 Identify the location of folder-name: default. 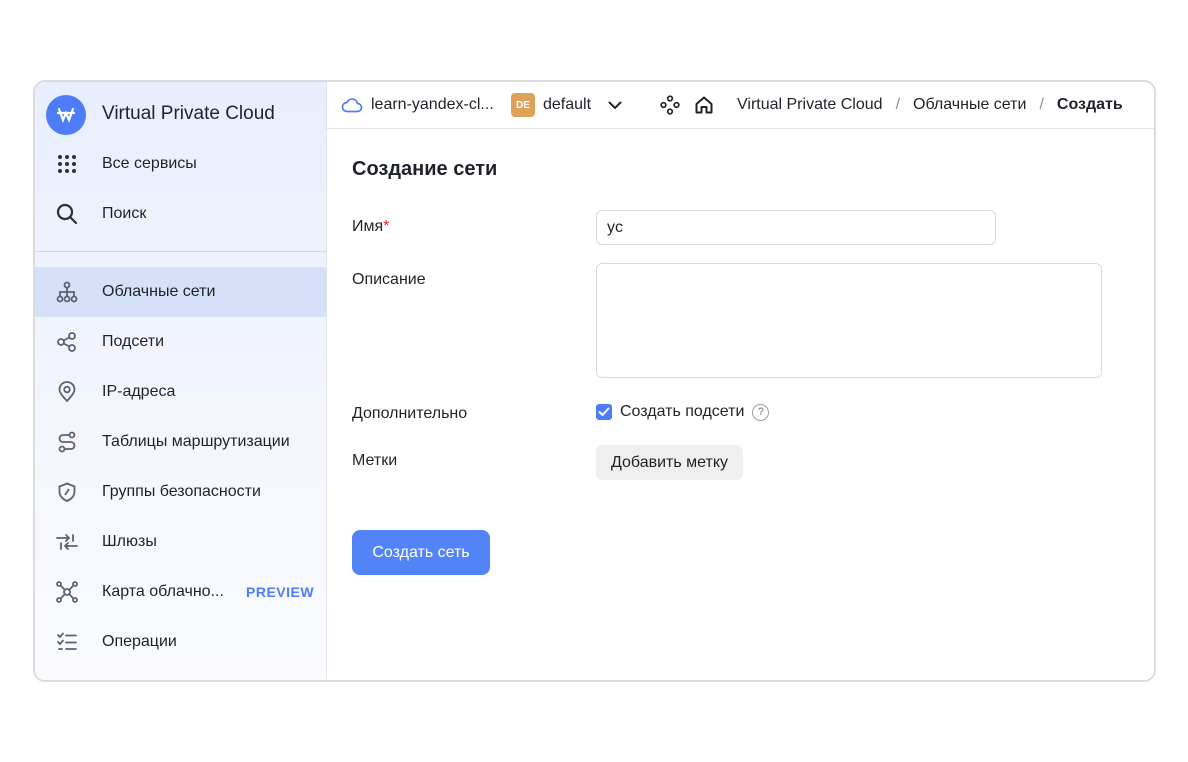
(567, 104).